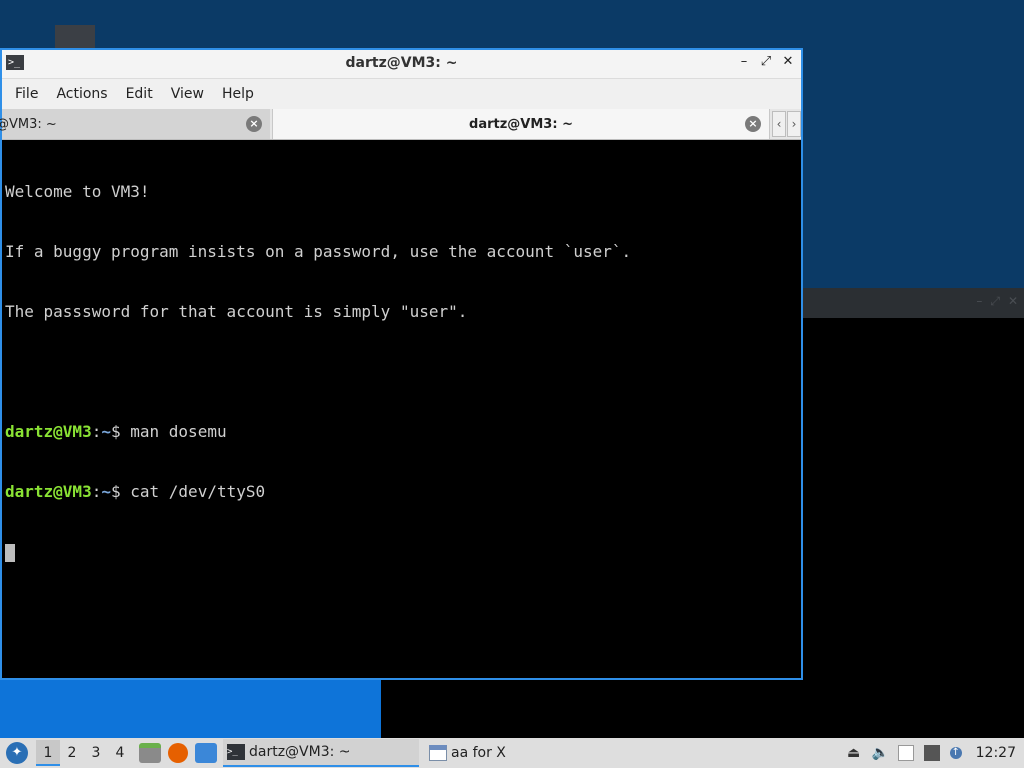 This screenshot has width=1024, height=768. I want to click on update-icon: ↑, so click(955, 753).